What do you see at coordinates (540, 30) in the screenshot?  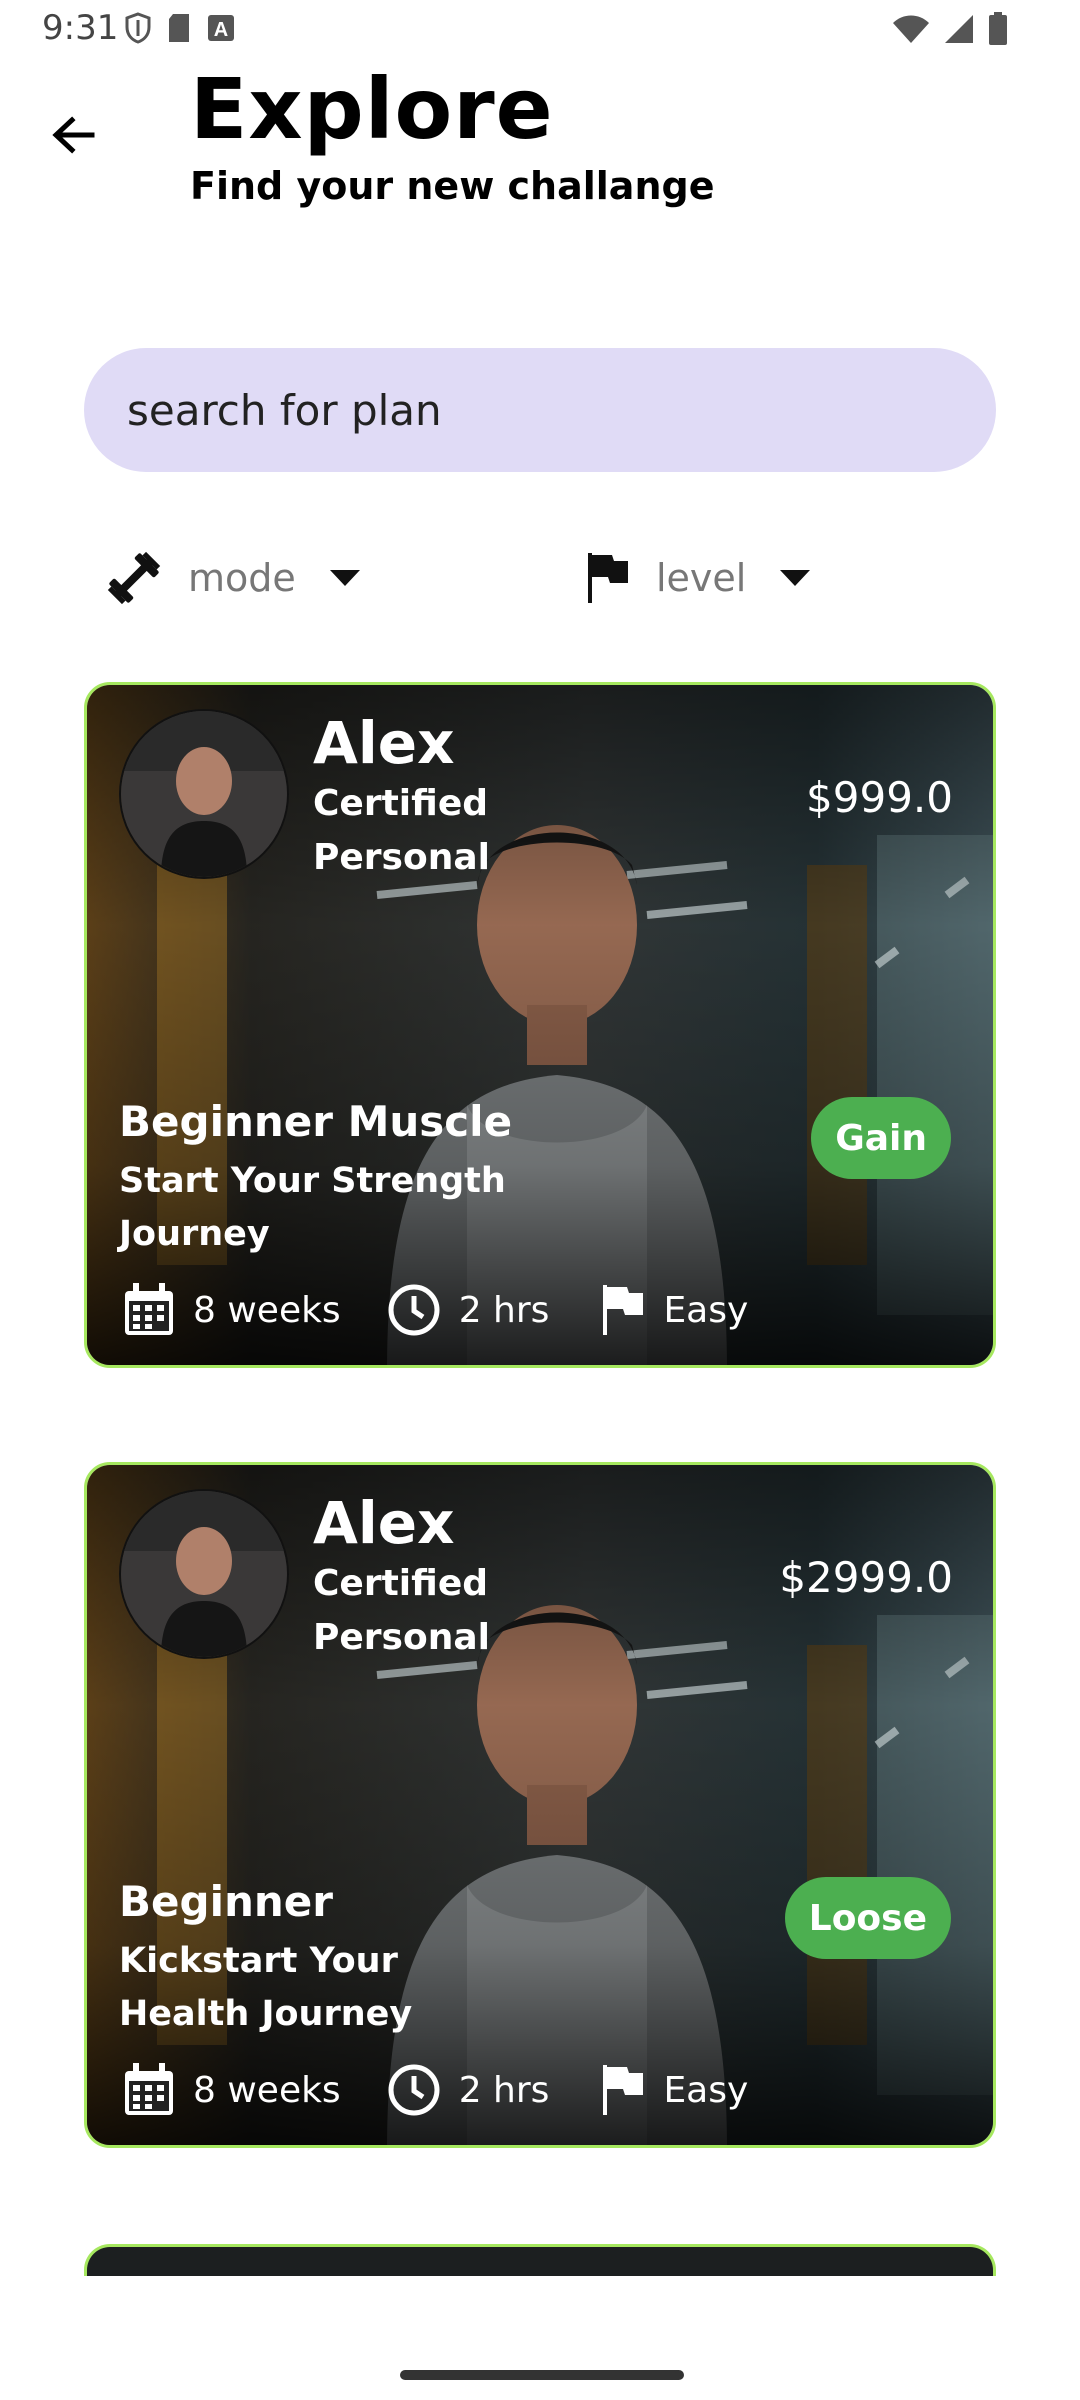 I see `status-bar: 9:31 A` at bounding box center [540, 30].